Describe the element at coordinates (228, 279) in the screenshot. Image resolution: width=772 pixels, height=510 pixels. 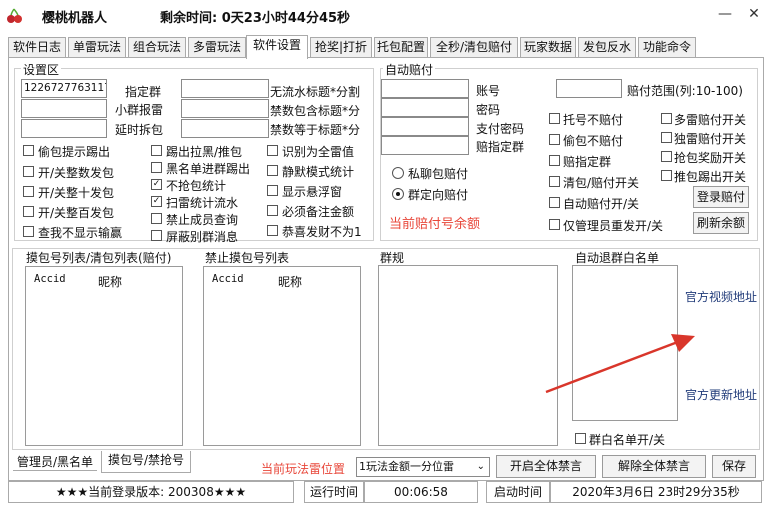
I see `col-accid-header: Accid` at that location.